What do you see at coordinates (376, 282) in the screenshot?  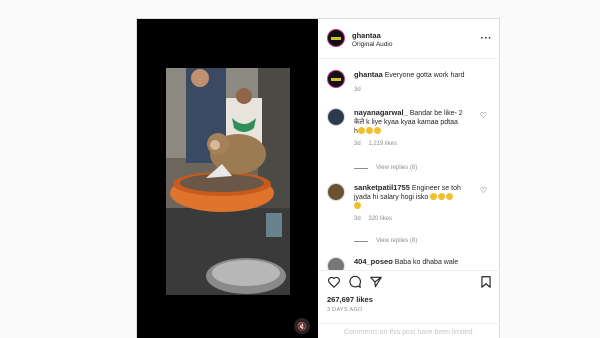 I see `share-icon` at bounding box center [376, 282].